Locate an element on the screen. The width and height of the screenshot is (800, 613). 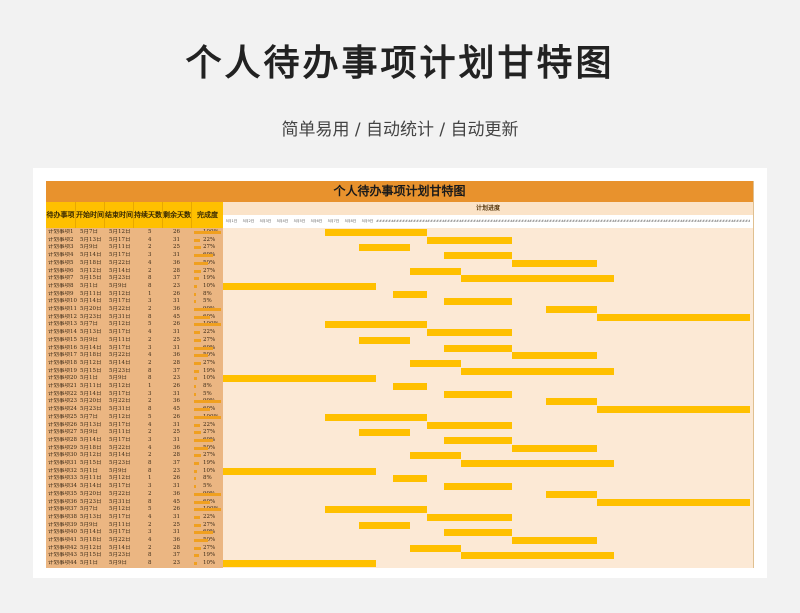
table-row: 计划事项30 5月12日 5月14日 2 28 27% is located at coordinates (134, 456).